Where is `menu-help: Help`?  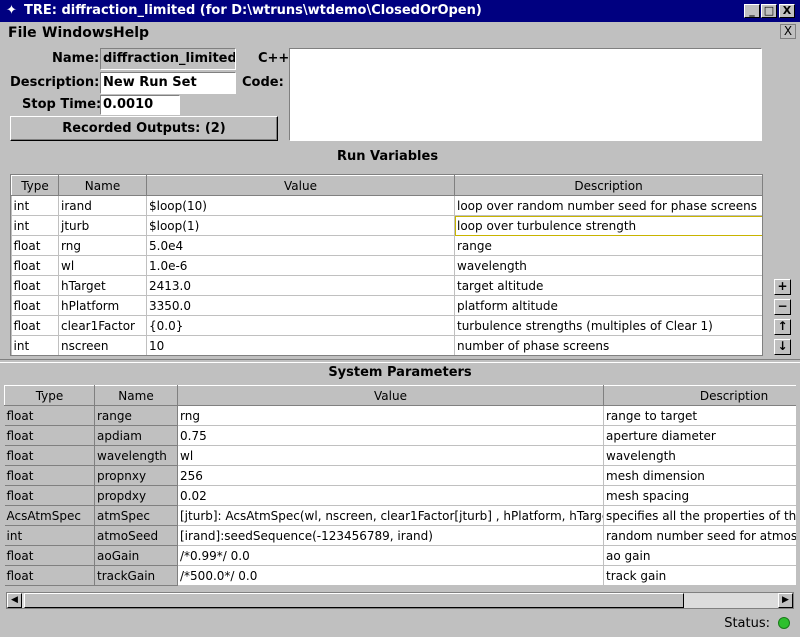
menu-help: Help is located at coordinates (131, 33).